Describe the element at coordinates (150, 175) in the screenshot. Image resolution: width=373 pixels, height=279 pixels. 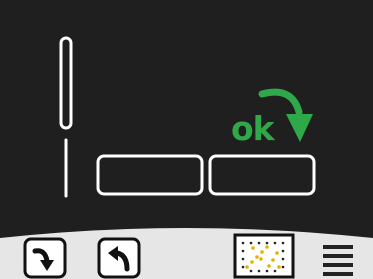
I see `input-box-left` at that location.